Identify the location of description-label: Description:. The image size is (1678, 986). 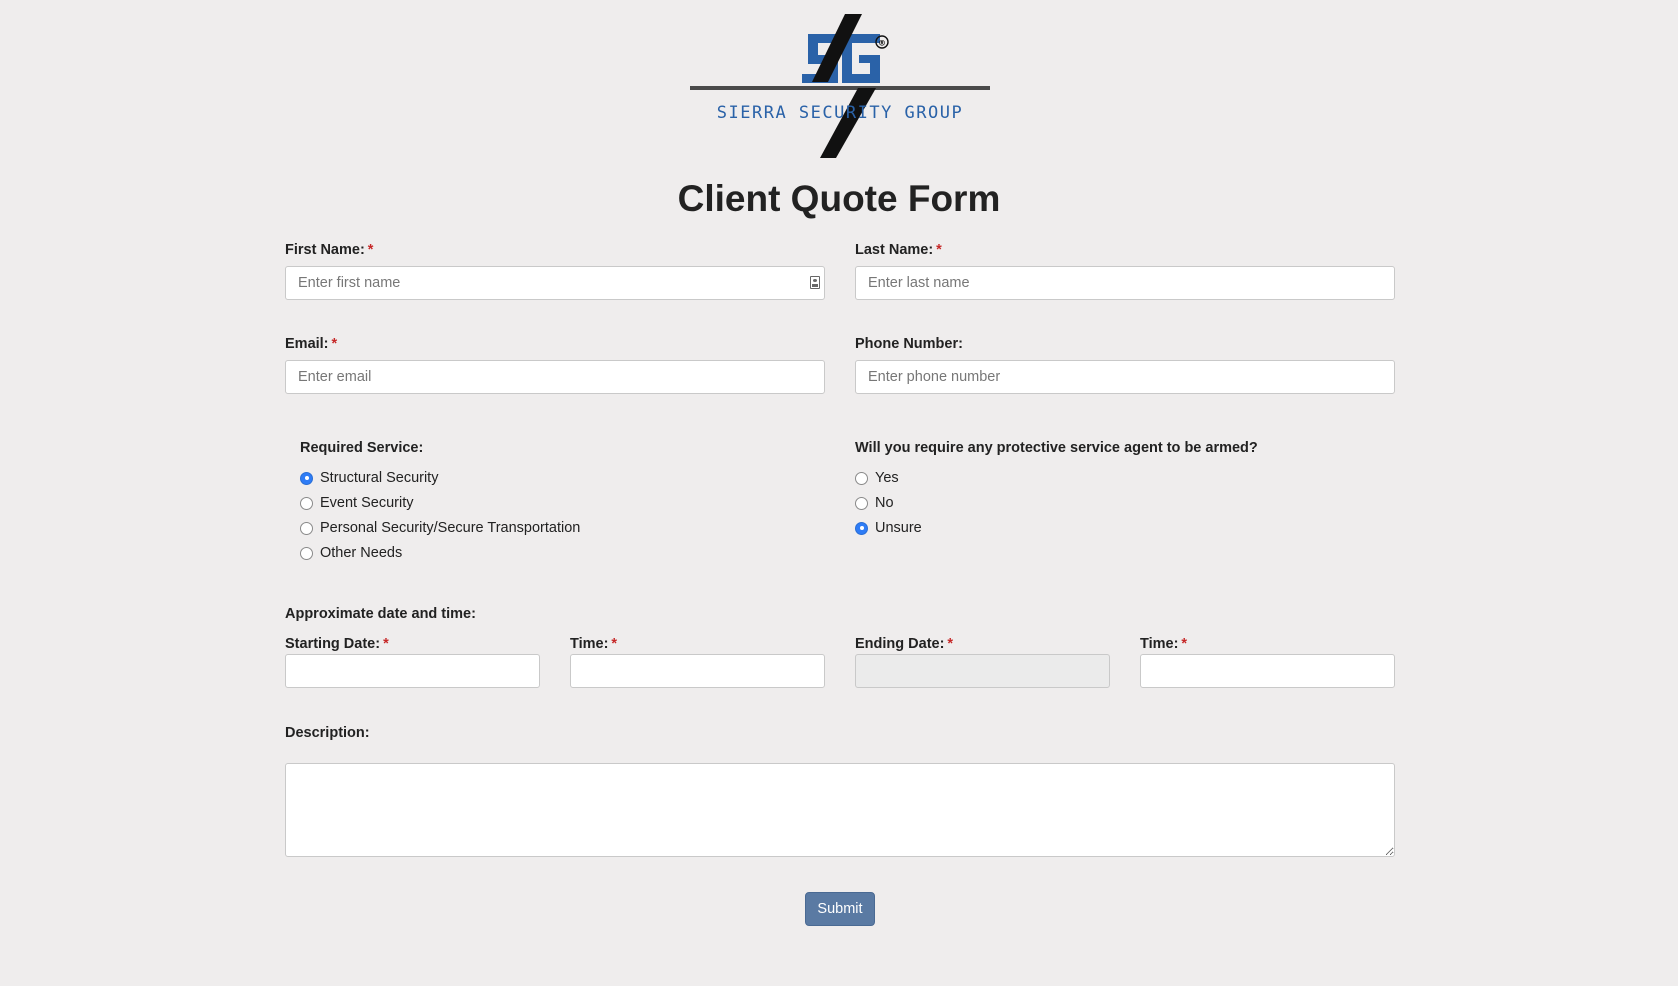
(327, 733).